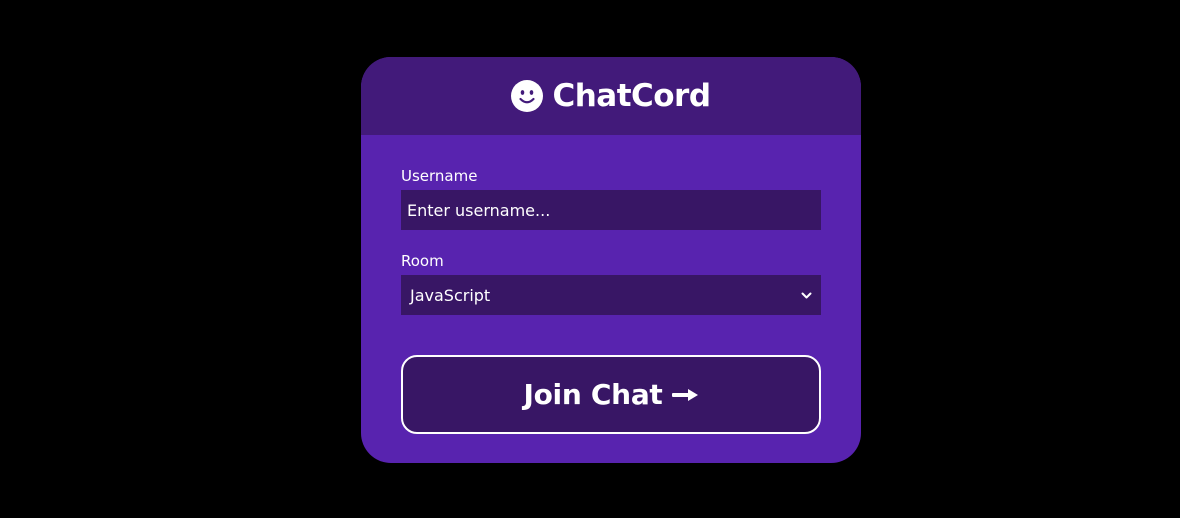 Image resolution: width=1180 pixels, height=518 pixels. I want to click on smiley-face-icon, so click(527, 96).